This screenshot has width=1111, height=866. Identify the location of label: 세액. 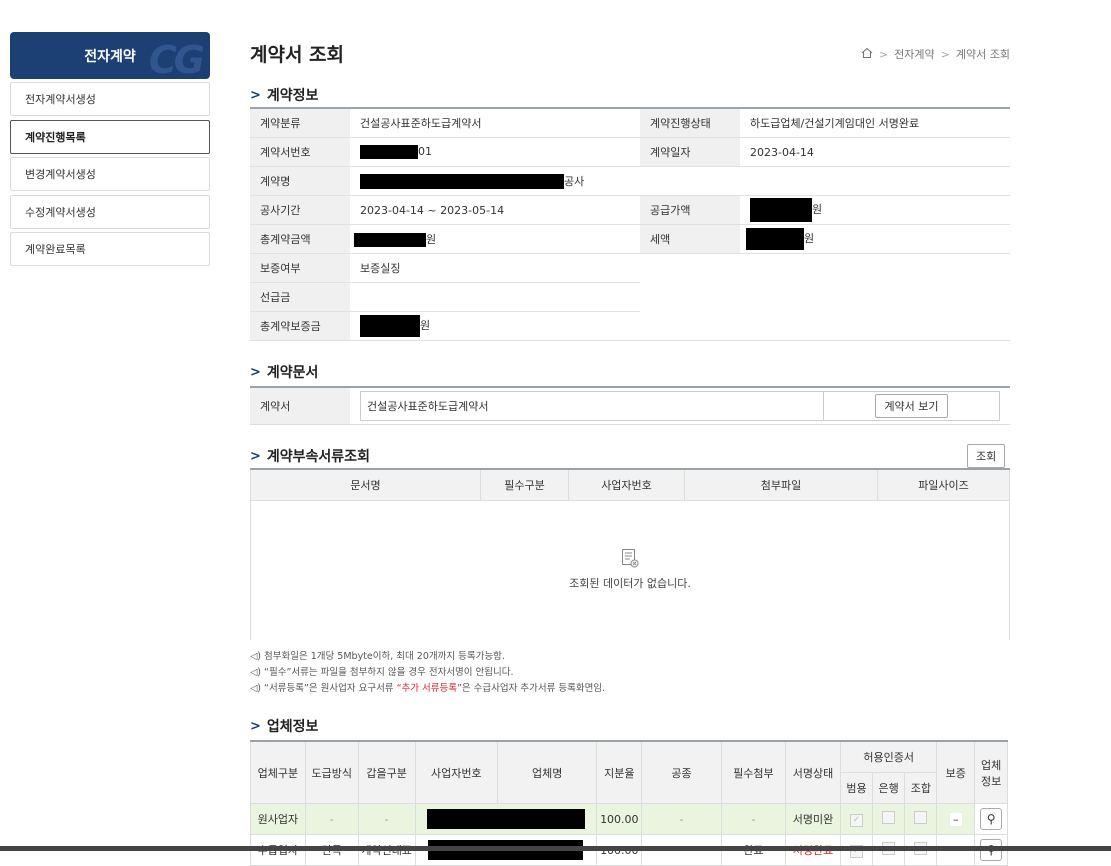
(690, 239).